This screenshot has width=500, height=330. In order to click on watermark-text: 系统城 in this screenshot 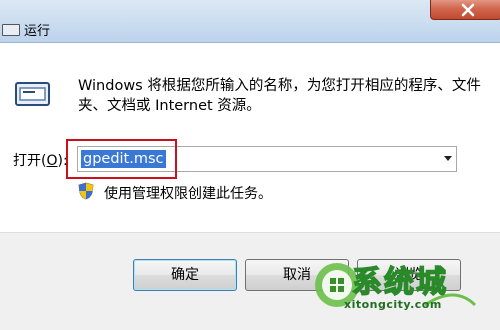, I will do `click(399, 282)`.